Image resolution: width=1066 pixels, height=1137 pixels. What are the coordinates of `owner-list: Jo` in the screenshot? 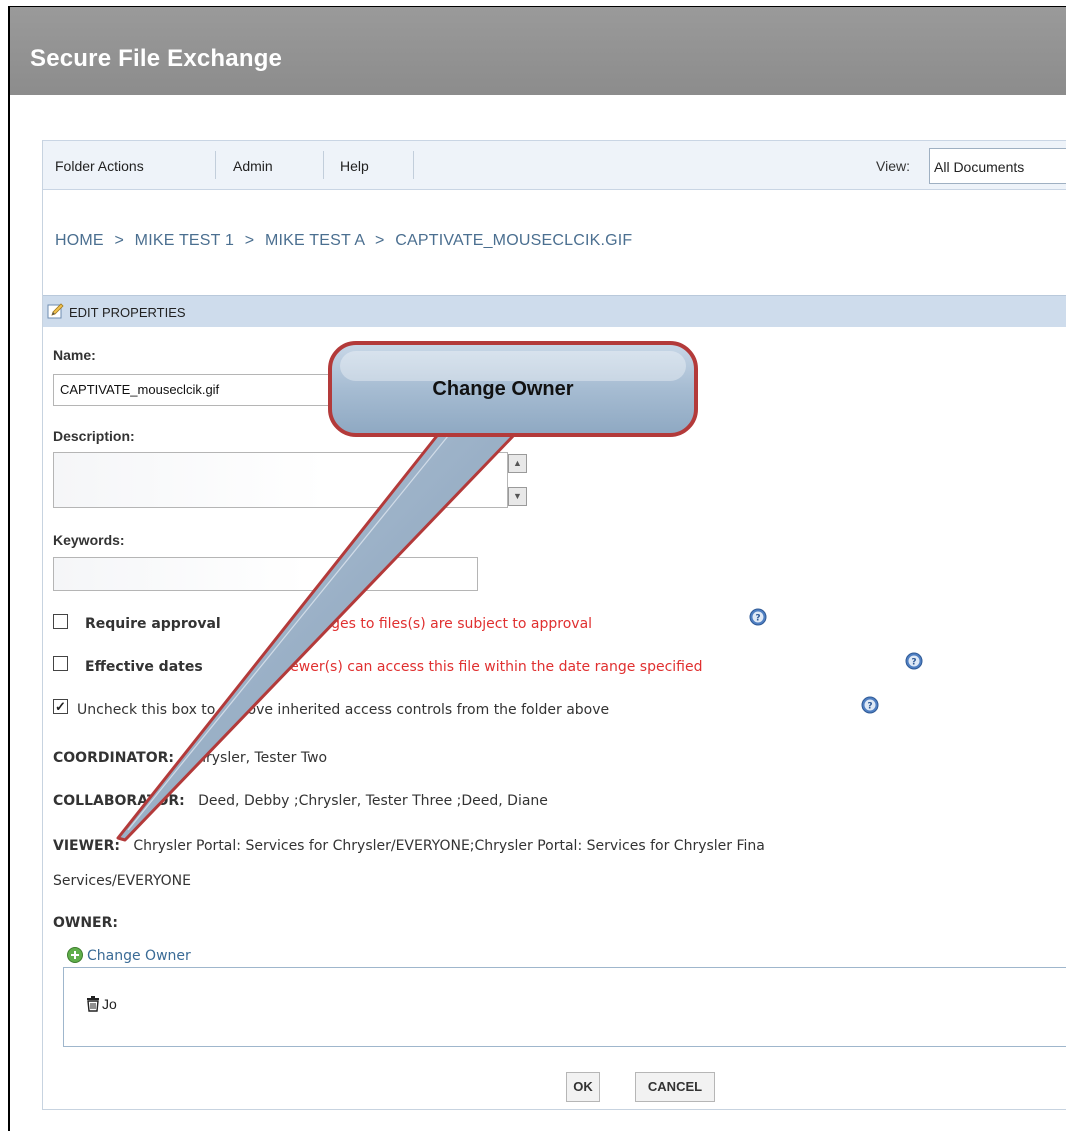 It's located at (564, 1007).